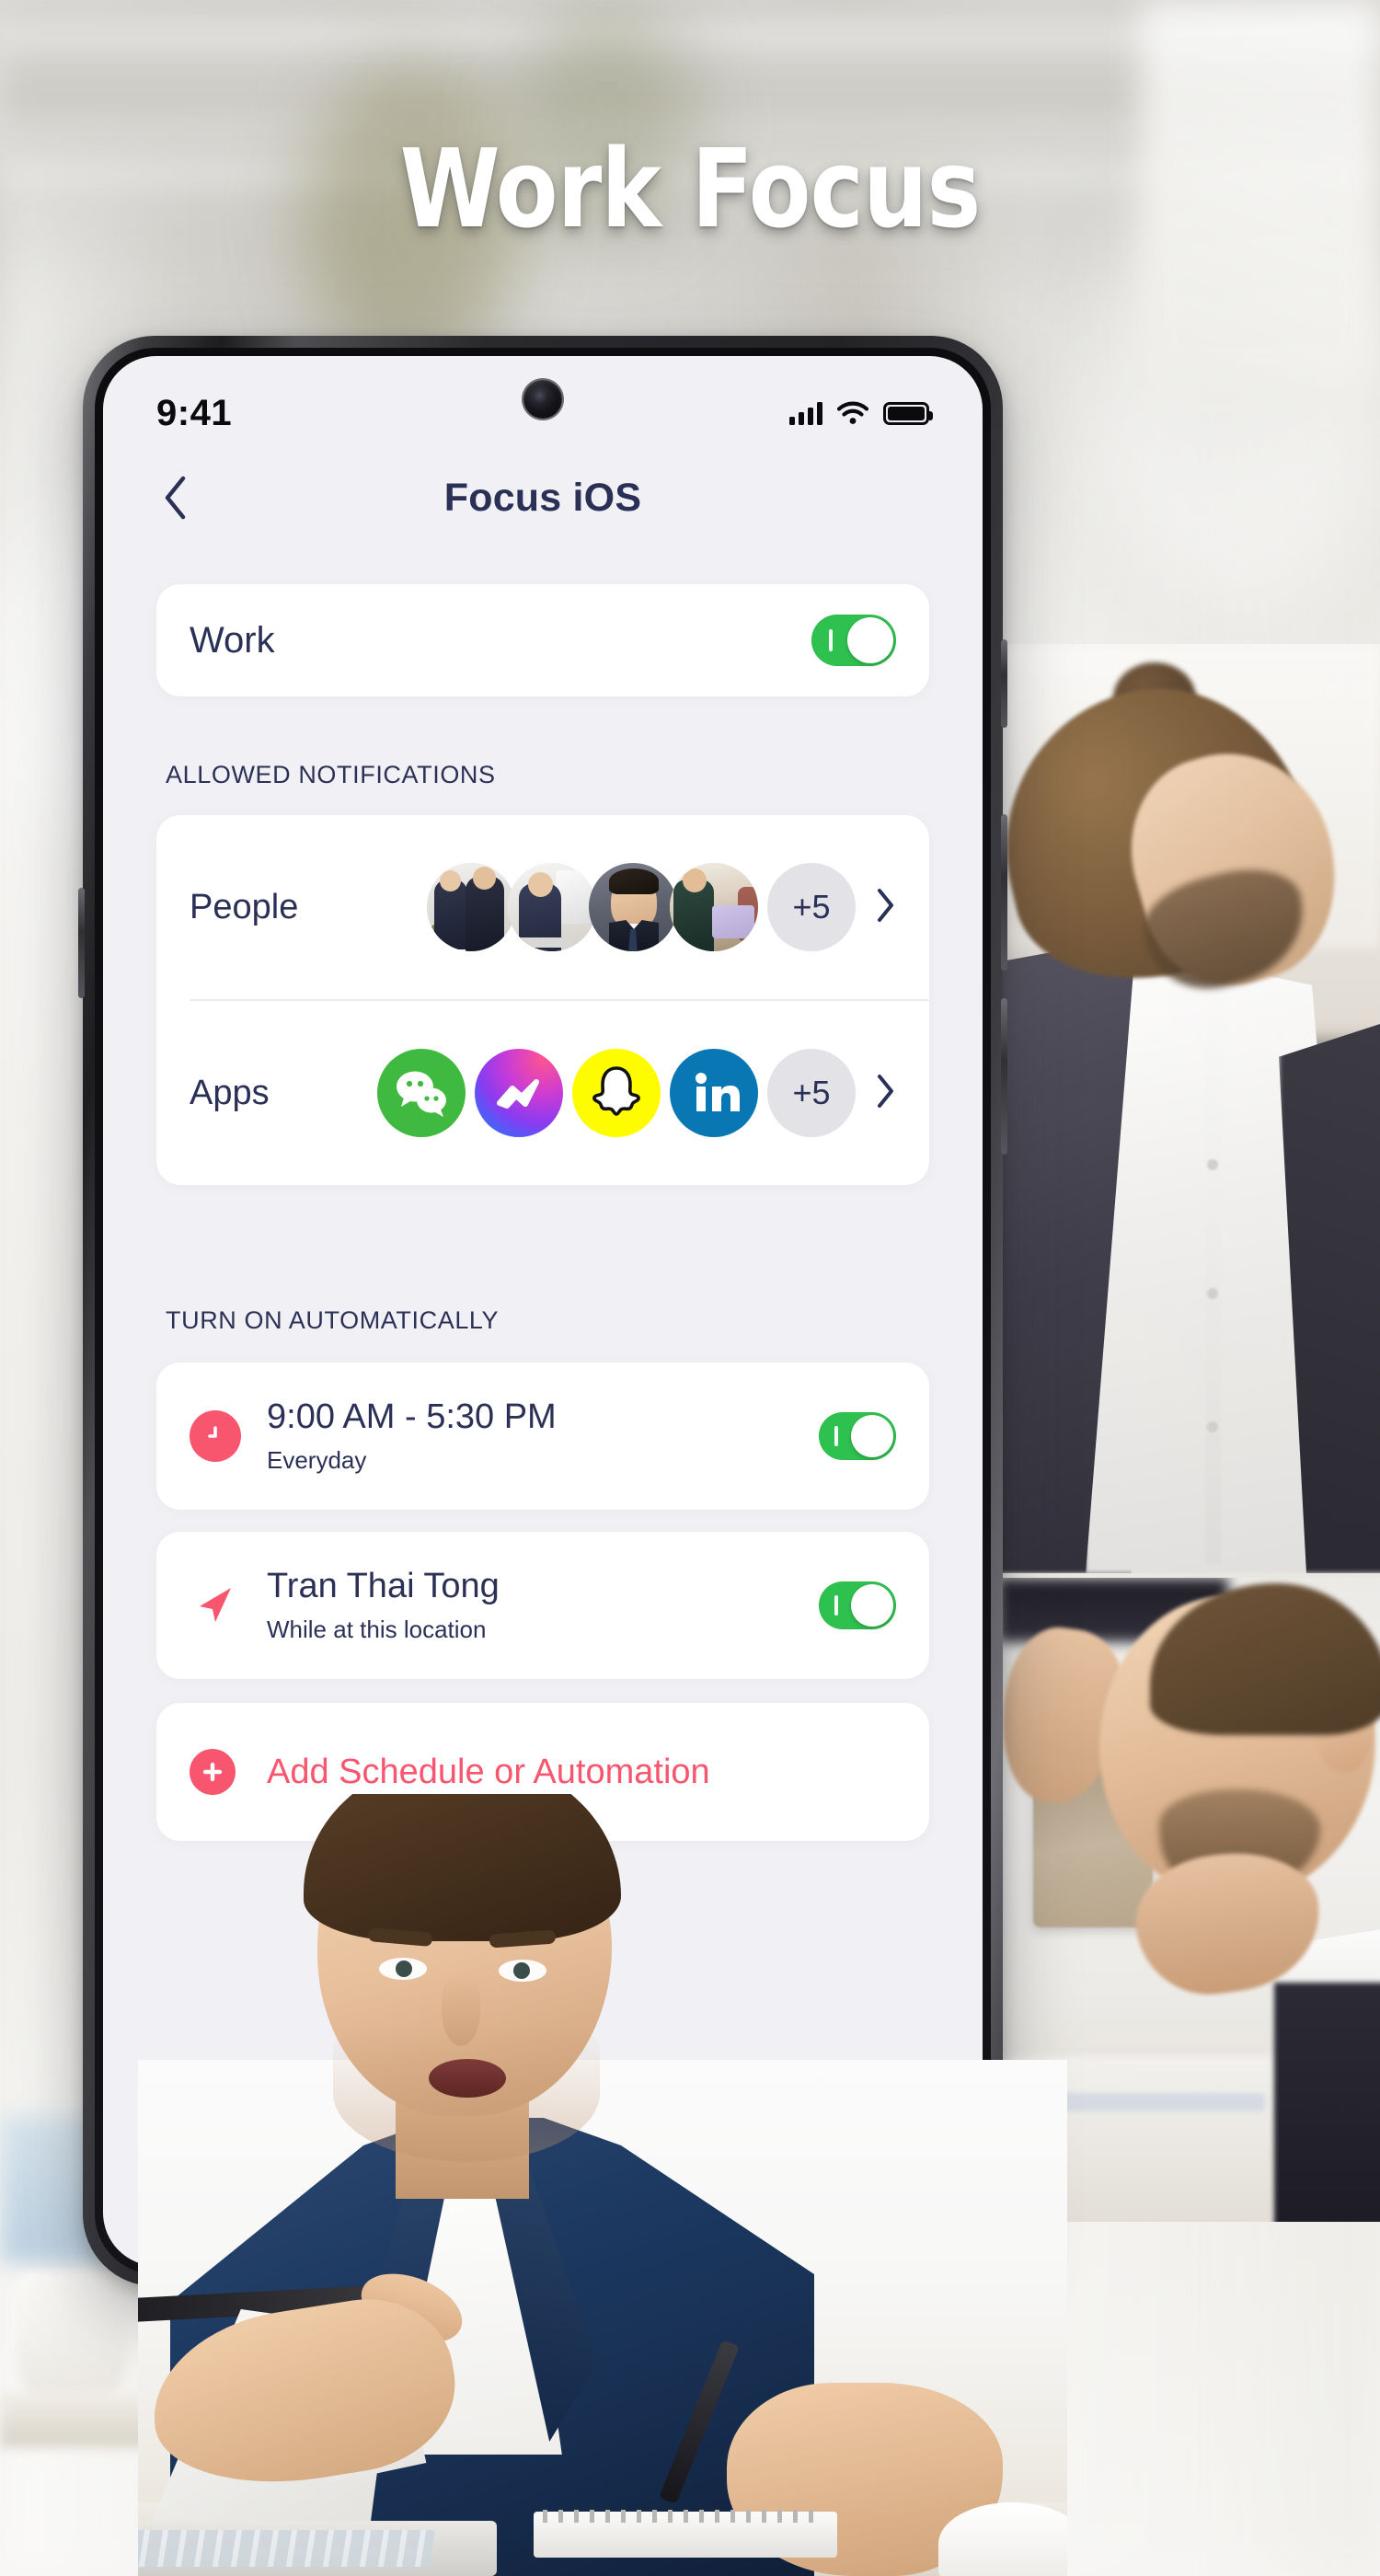  What do you see at coordinates (542, 1000) in the screenshot?
I see `allowed-notifications-card: People +5 Apps +5` at bounding box center [542, 1000].